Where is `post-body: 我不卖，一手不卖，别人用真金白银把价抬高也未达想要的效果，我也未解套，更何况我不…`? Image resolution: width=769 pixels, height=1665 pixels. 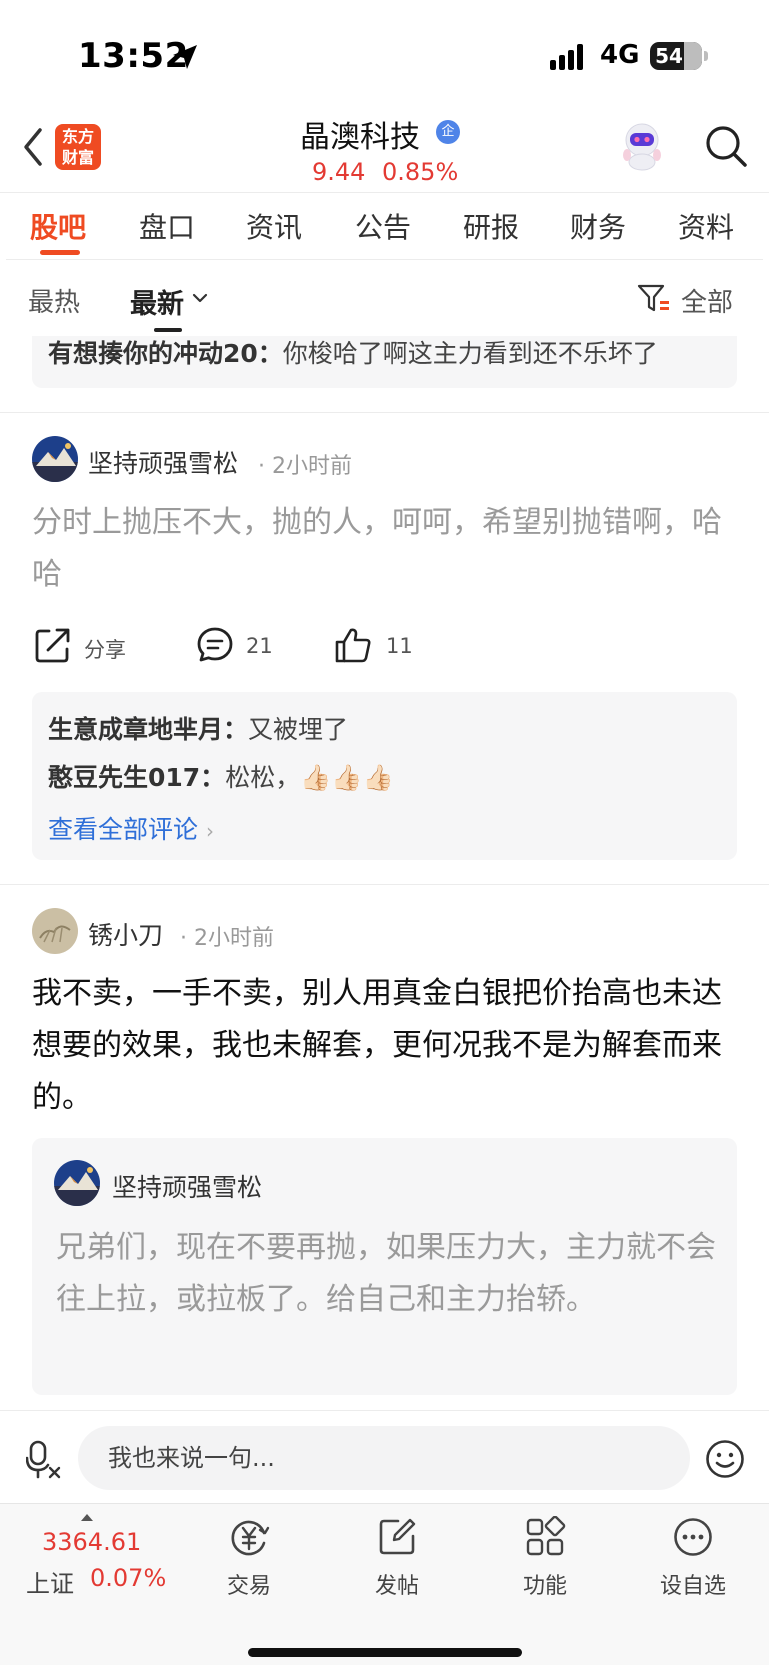
post-body: 我不卖，一手不卖，别人用真金白银把价抬高也未达想要的效果，我也未解套，更何况我不… is located at coordinates (382, 1046).